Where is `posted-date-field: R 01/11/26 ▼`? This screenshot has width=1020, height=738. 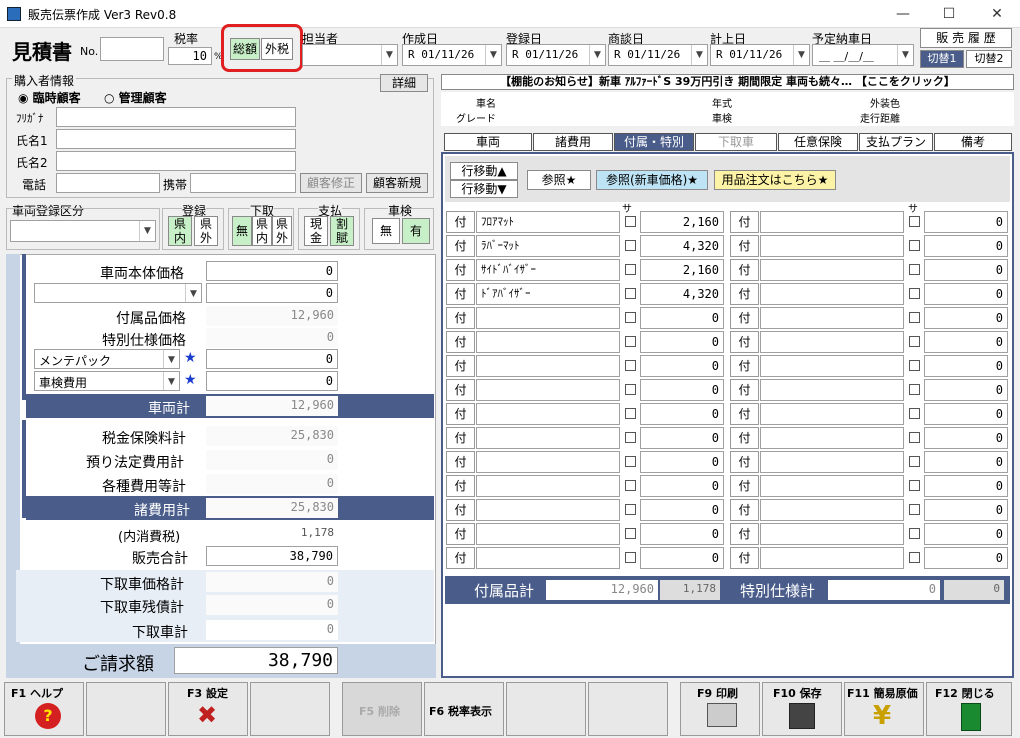 posted-date-field: R 01/11/26 ▼ is located at coordinates (760, 55).